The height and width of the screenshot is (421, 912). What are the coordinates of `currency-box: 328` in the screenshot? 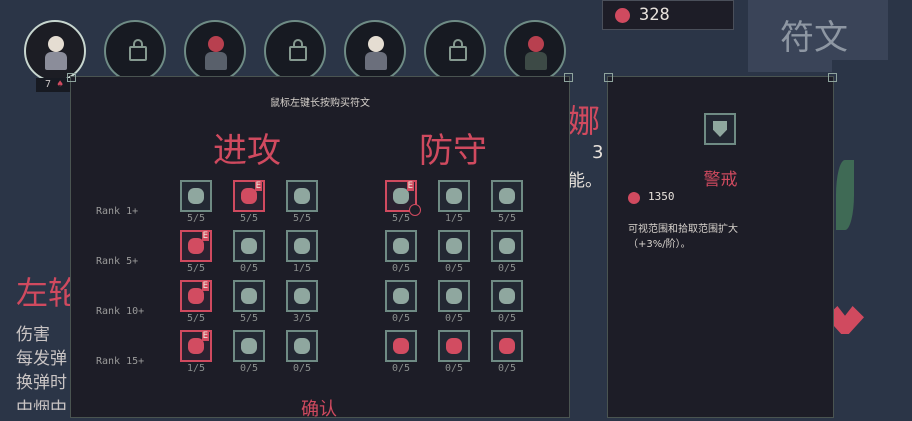 It's located at (668, 15).